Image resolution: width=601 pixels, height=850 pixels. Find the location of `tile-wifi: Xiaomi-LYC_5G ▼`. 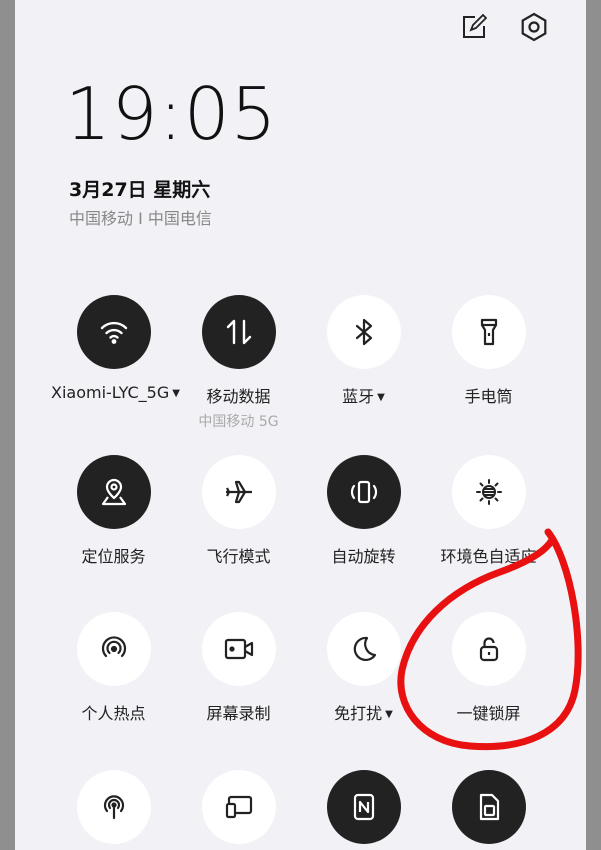

tile-wifi: Xiaomi-LYC_5G ▼ is located at coordinates (115, 348).